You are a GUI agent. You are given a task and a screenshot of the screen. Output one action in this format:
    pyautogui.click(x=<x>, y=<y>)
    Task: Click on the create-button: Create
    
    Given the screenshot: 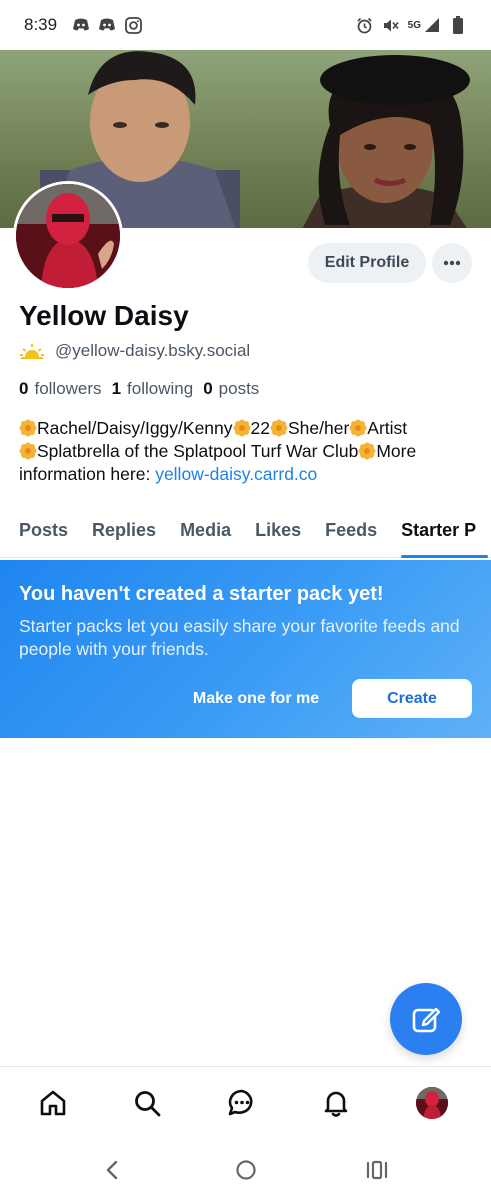 What is the action you would take?
    pyautogui.click(x=412, y=698)
    